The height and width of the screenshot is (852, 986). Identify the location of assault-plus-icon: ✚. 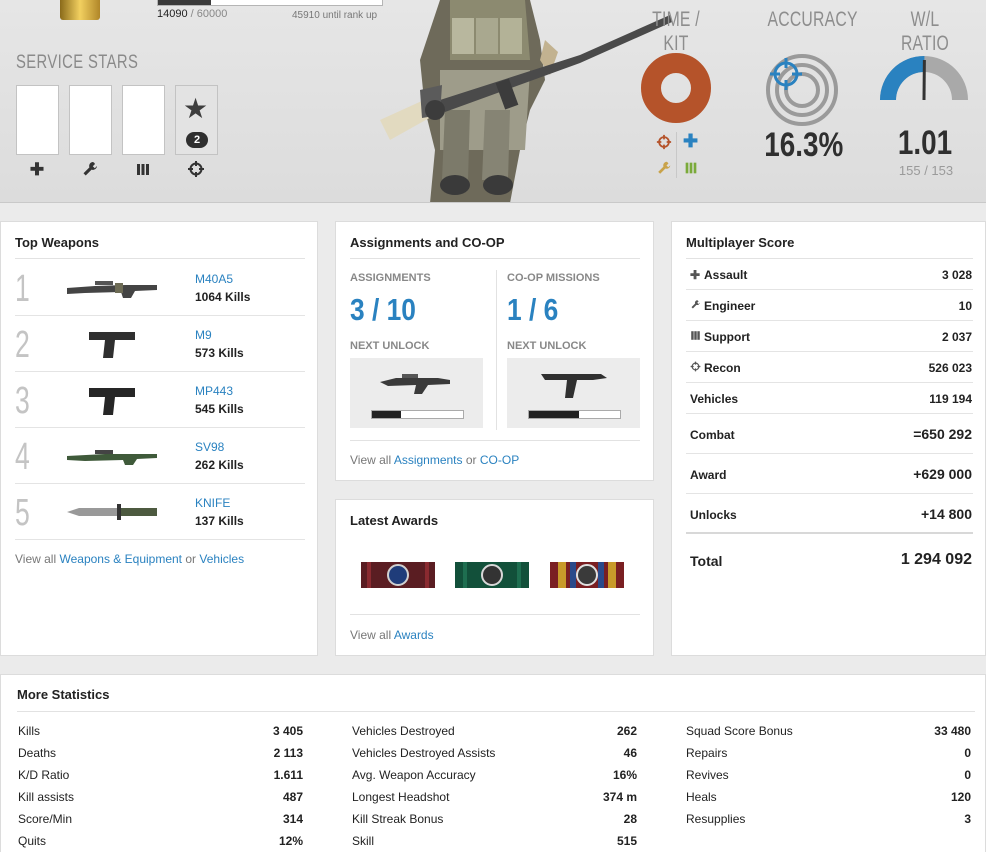
(37, 169).